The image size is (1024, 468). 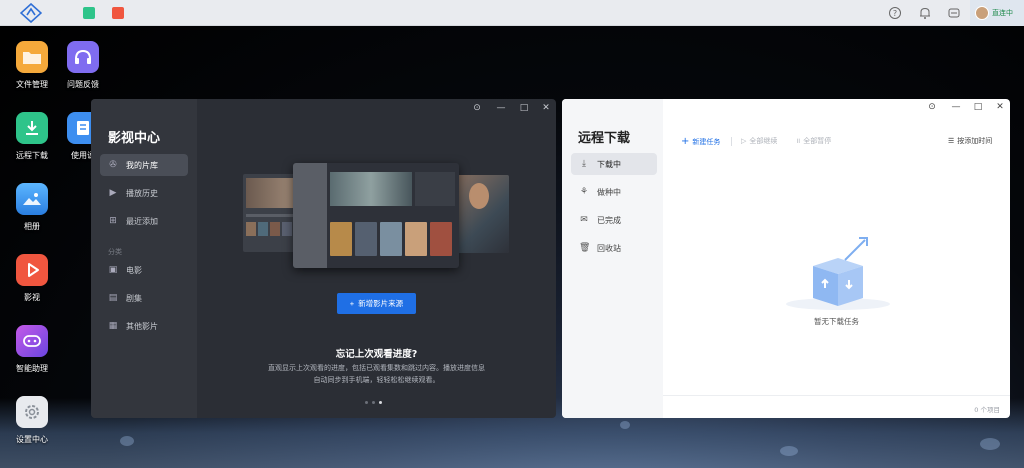 I want to click on add-video-source-label: 新增影片来源, so click(x=381, y=303).